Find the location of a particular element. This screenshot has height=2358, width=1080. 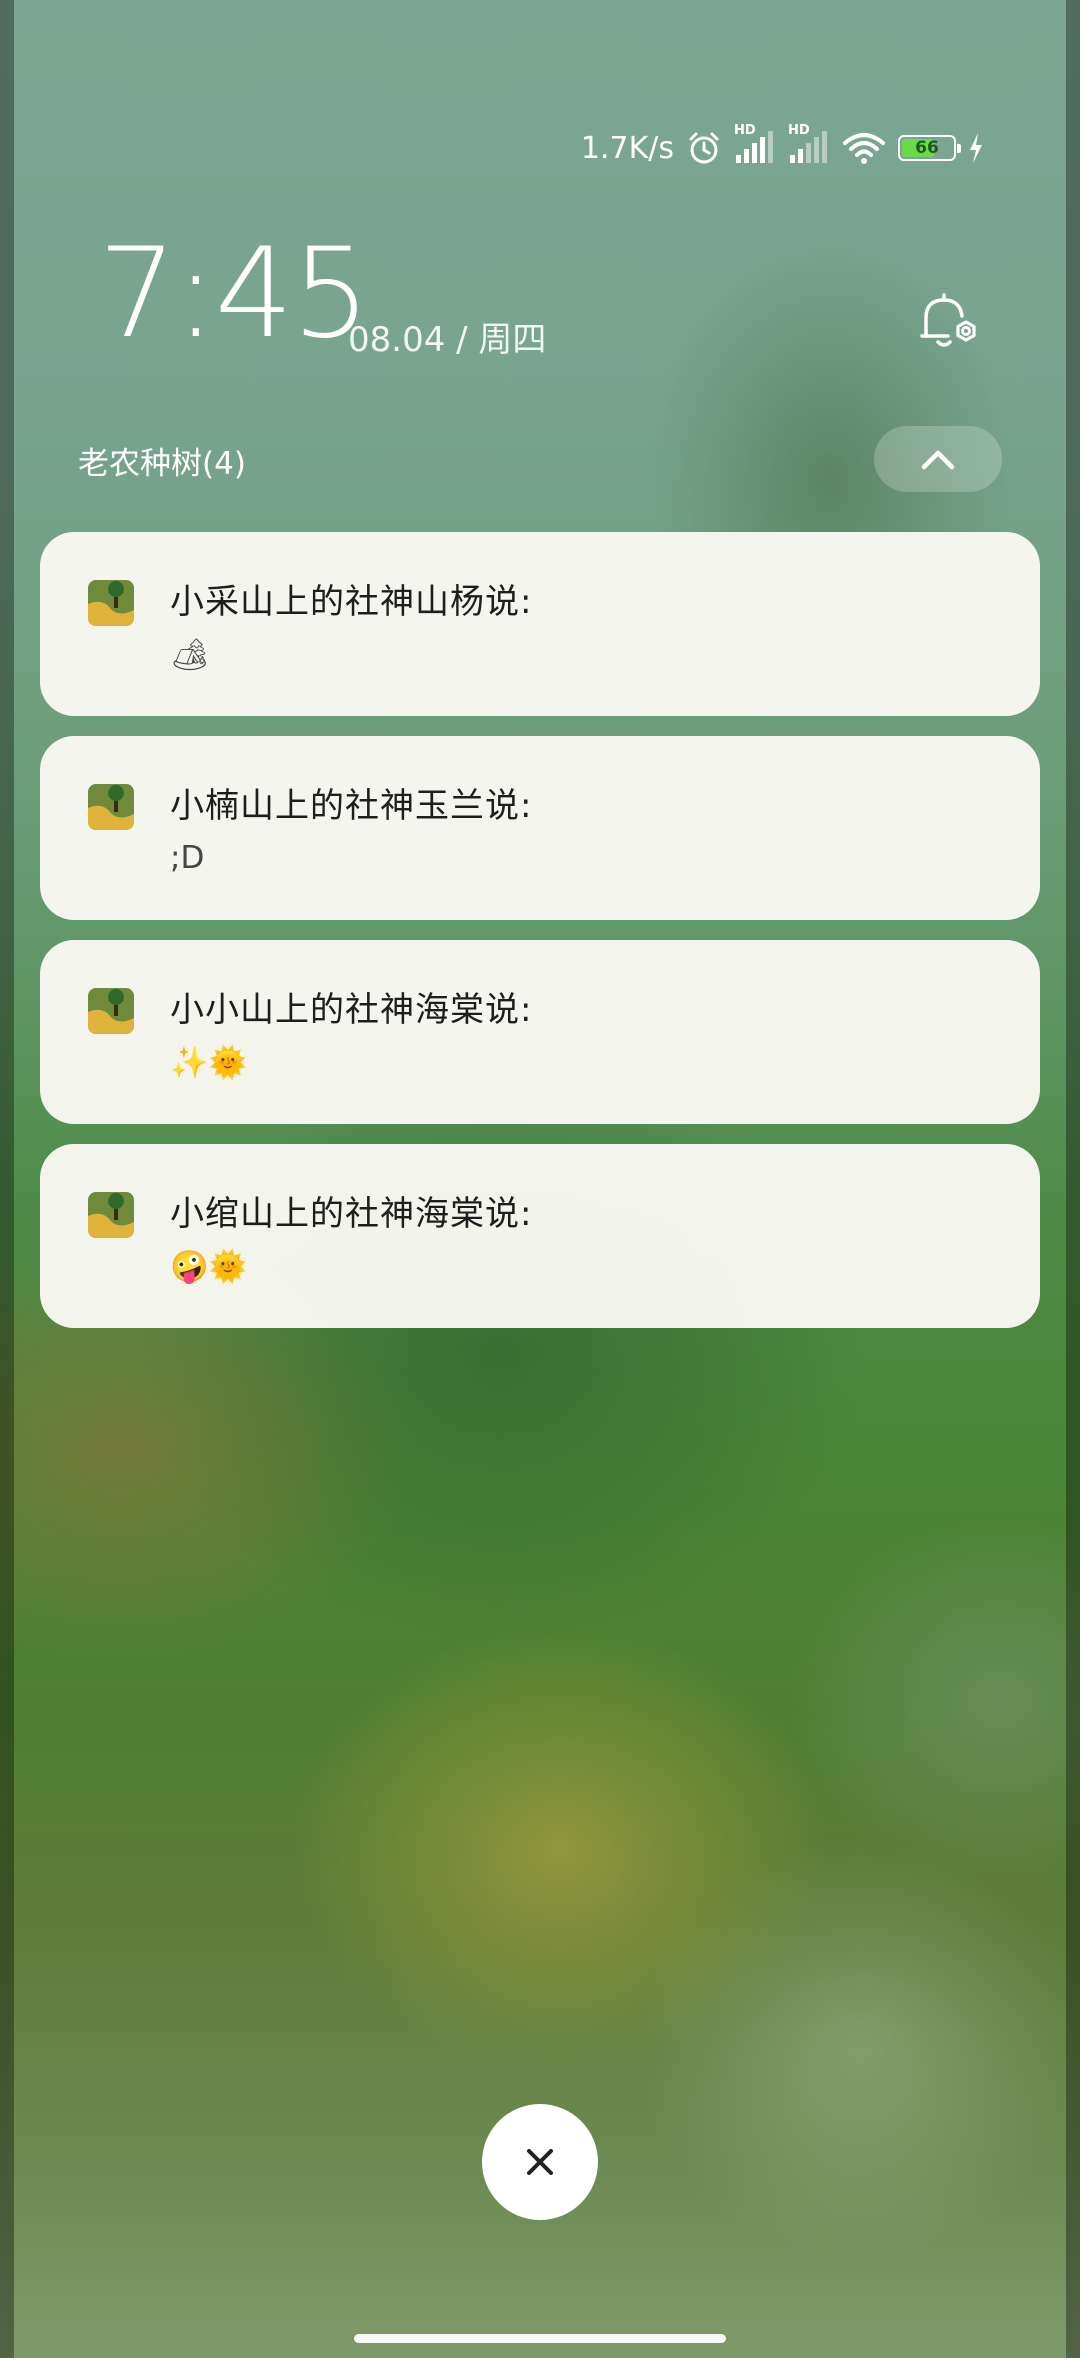

status-bar: 1.7K/s HD HD 66 is located at coordinates (782, 146).